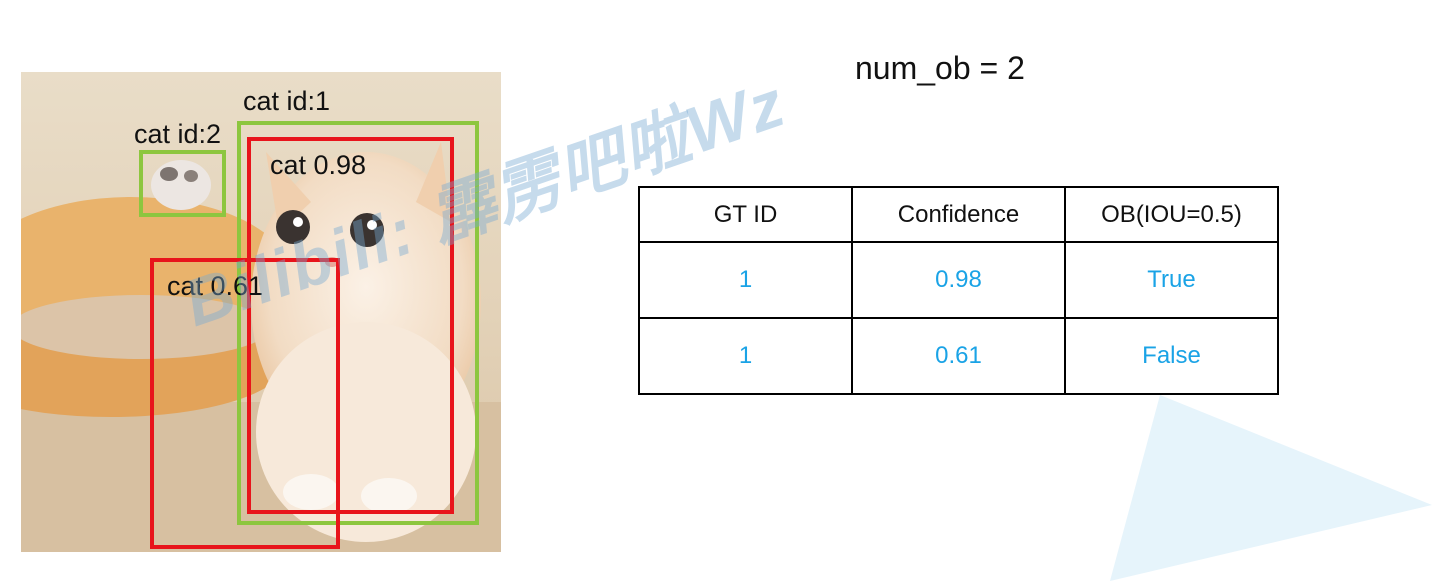 The image size is (1437, 581). I want to click on num-ob-text: num_ob = 2, so click(940, 68).